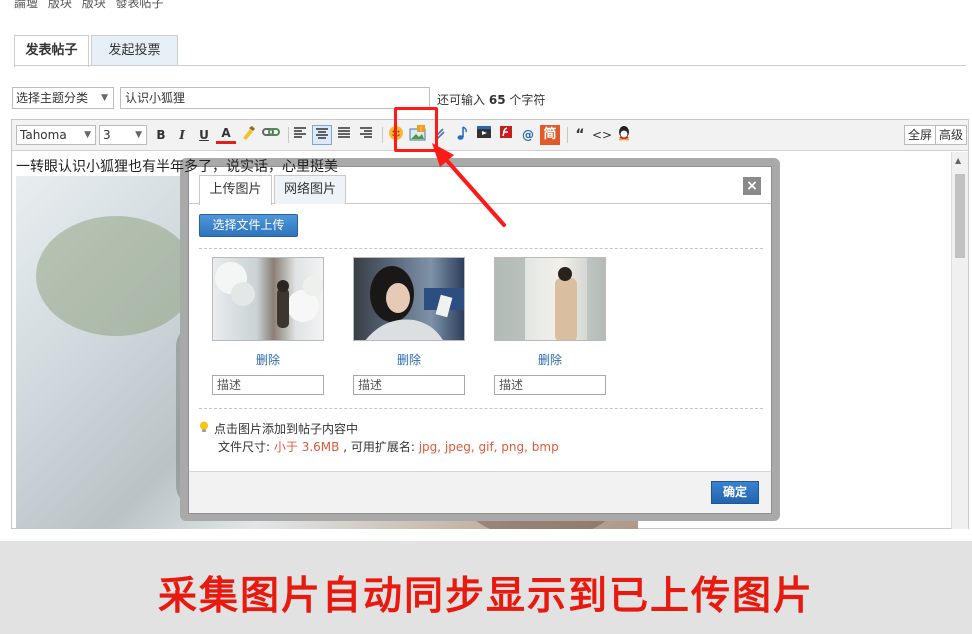 The width and height of the screenshot is (972, 634). What do you see at coordinates (177, 167) in the screenshot?
I see `editor-first-line: 一转眼认识小狐狸也有半年多了，说实话，心里挺美` at bounding box center [177, 167].